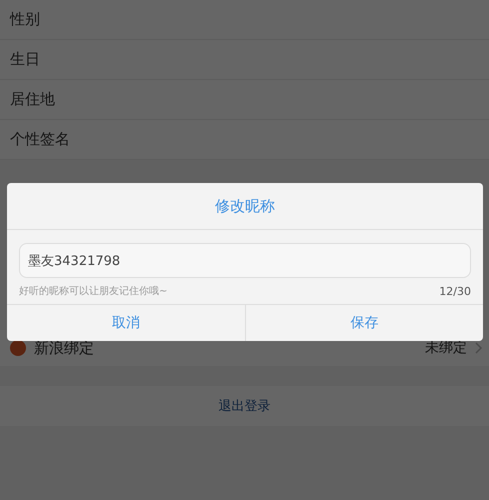 This screenshot has height=500, width=489. Describe the element at coordinates (479, 348) in the screenshot. I see `chevron-right-icon` at that location.